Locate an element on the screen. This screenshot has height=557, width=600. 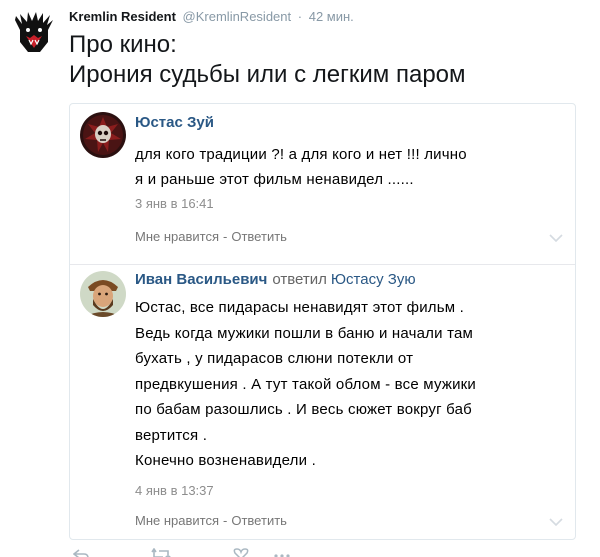
reply-icon is located at coordinates (81, 552).